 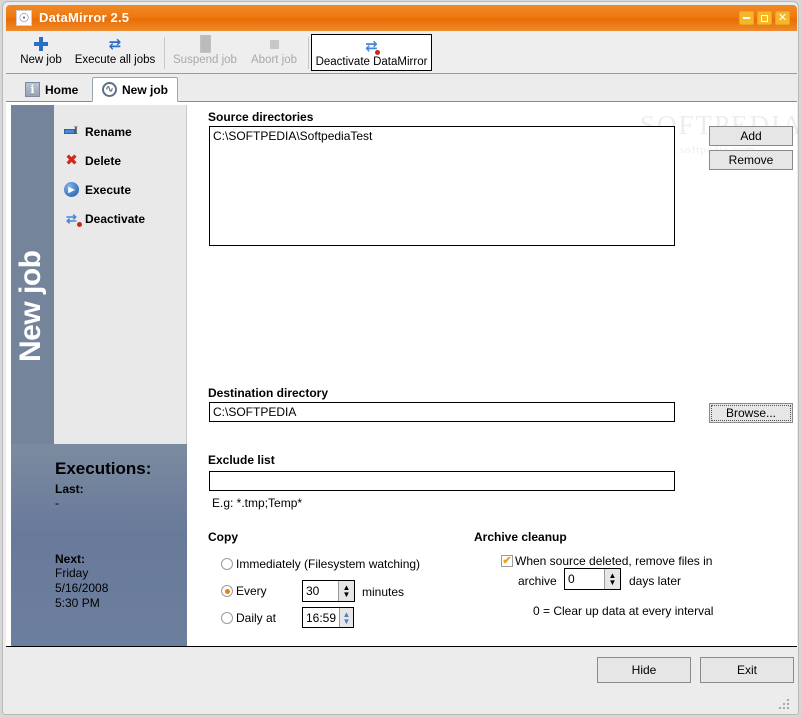 I want to click on circle-wave-icon: ∿, so click(x=109, y=89).